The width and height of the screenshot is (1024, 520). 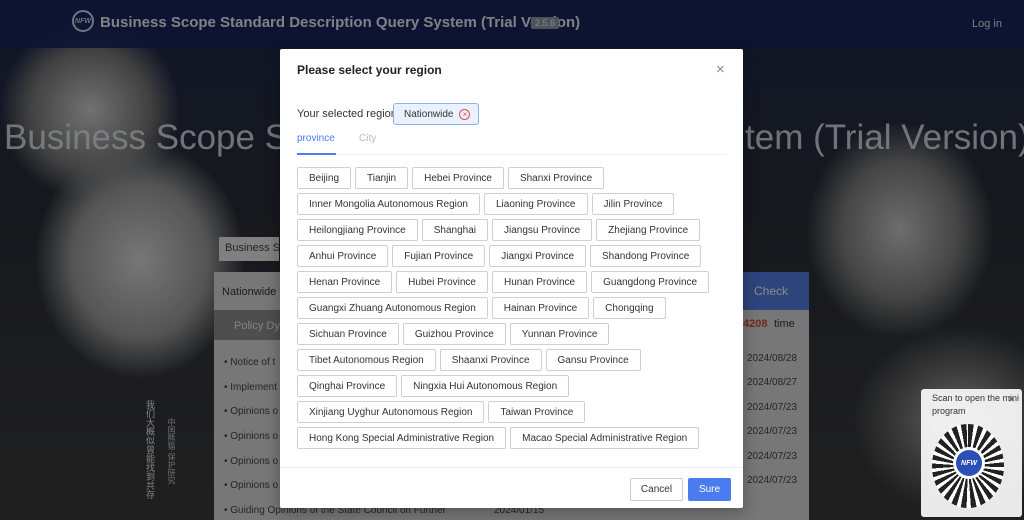 I want to click on close-icon: ×, so click(x=720, y=69).